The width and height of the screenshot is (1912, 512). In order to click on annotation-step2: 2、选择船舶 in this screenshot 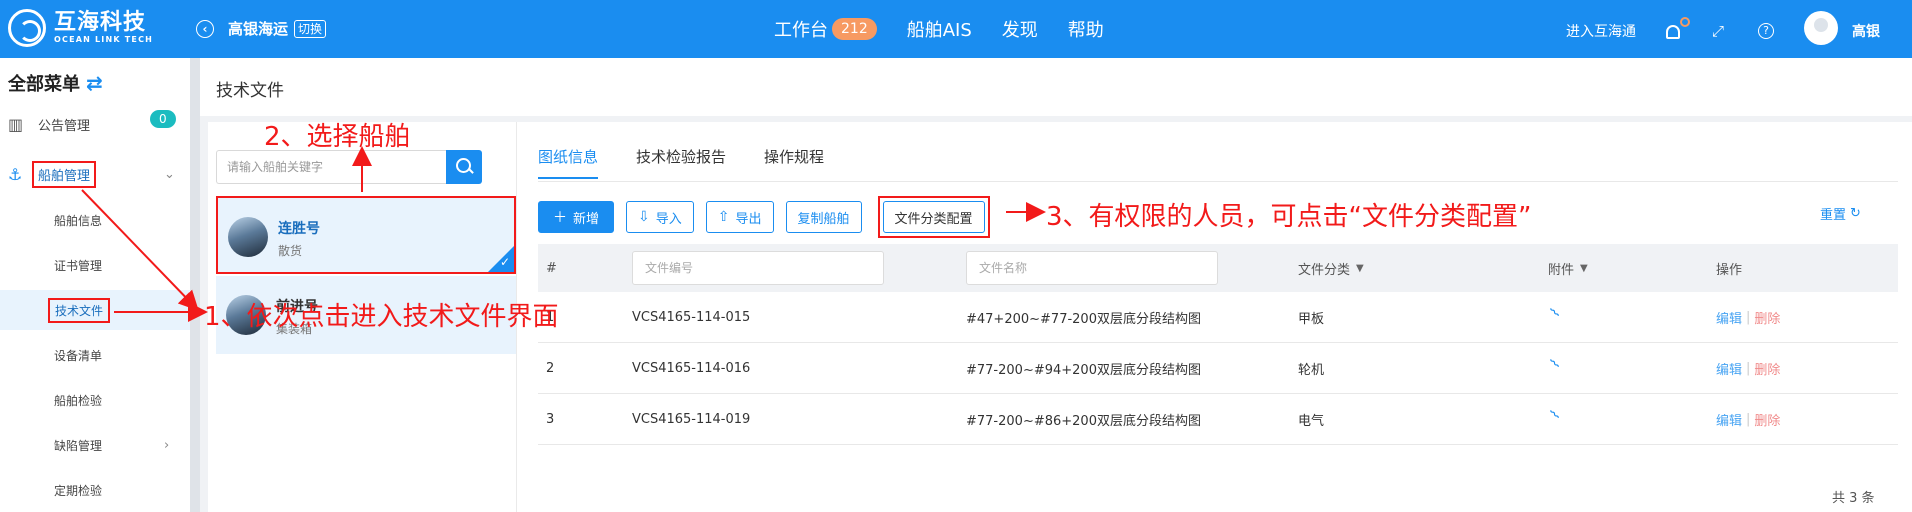, I will do `click(337, 137)`.